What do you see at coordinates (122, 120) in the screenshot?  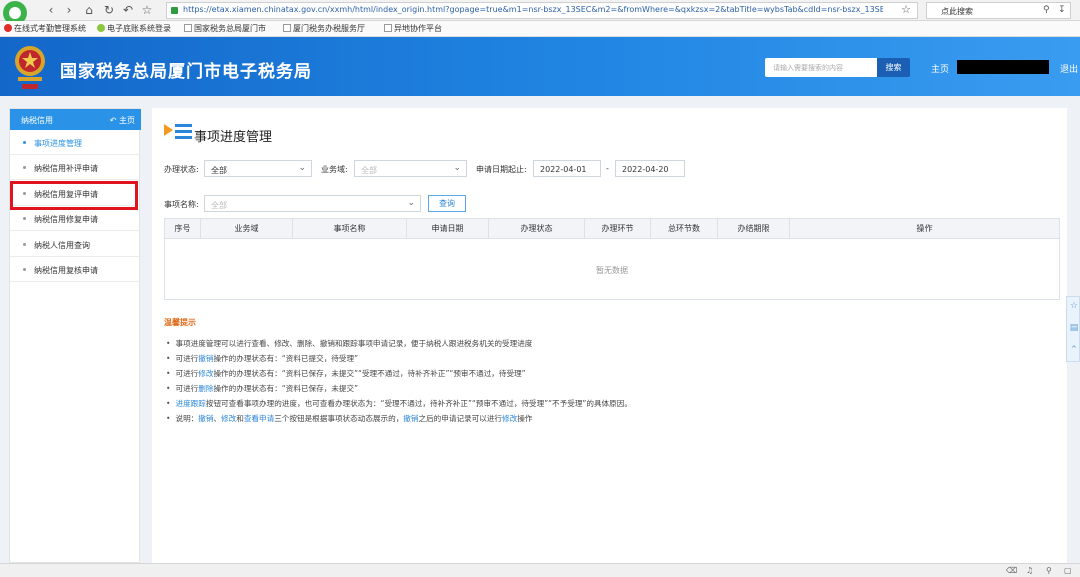 I see `sidebar-home-link: ↶ 主页` at bounding box center [122, 120].